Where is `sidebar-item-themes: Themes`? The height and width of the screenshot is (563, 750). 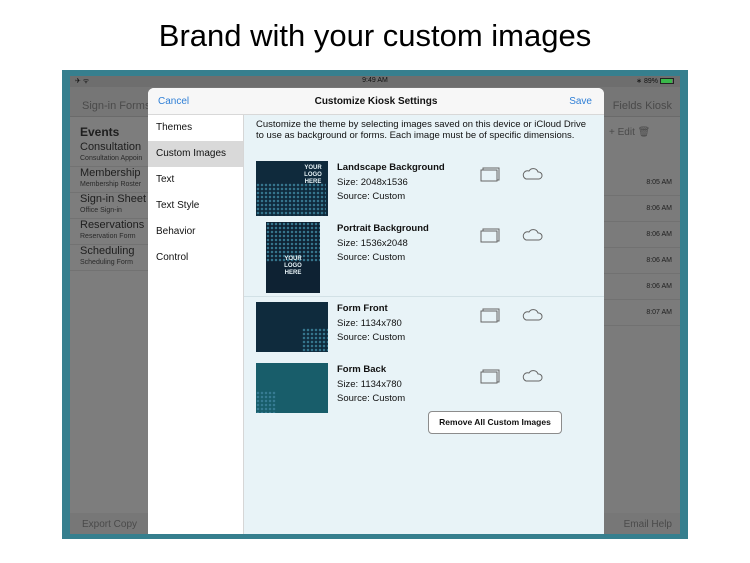
sidebar-item-themes: Themes is located at coordinates (195, 128).